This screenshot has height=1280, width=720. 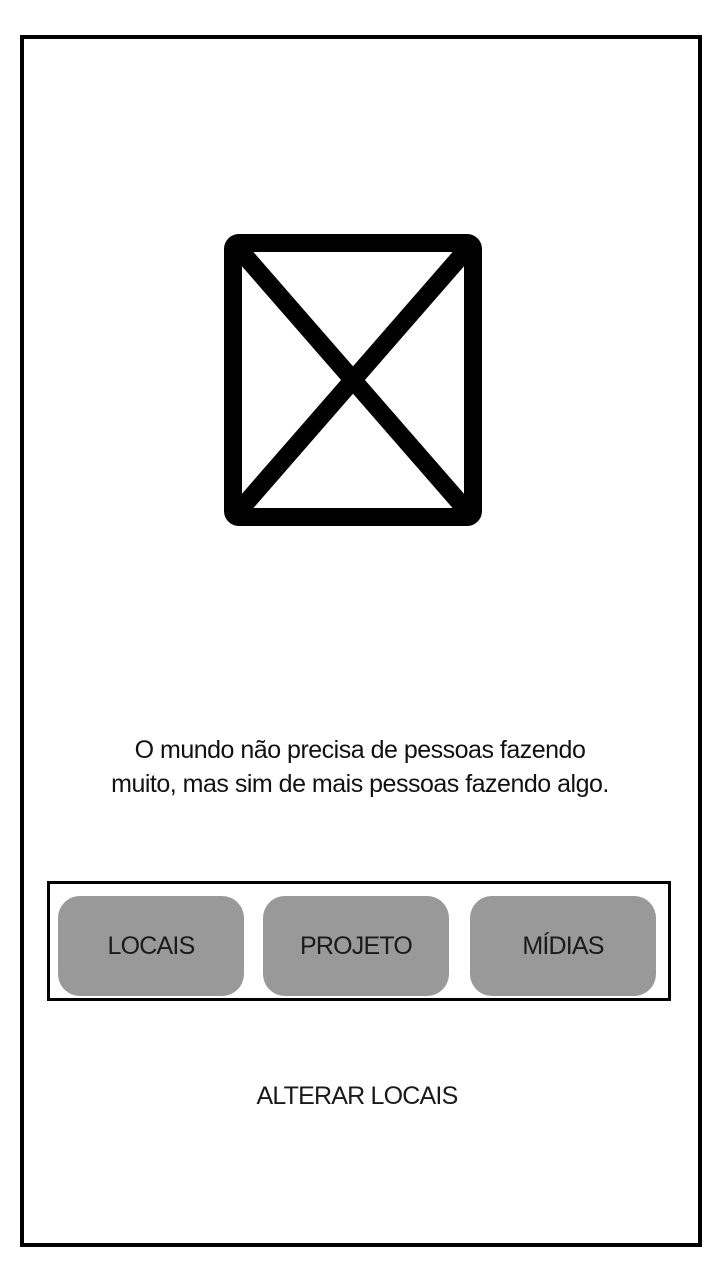 I want to click on tab-midias-label: MÍDIAS, so click(x=563, y=945).